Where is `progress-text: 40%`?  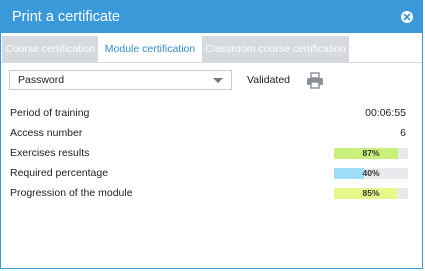 progress-text: 40% is located at coordinates (371, 173).